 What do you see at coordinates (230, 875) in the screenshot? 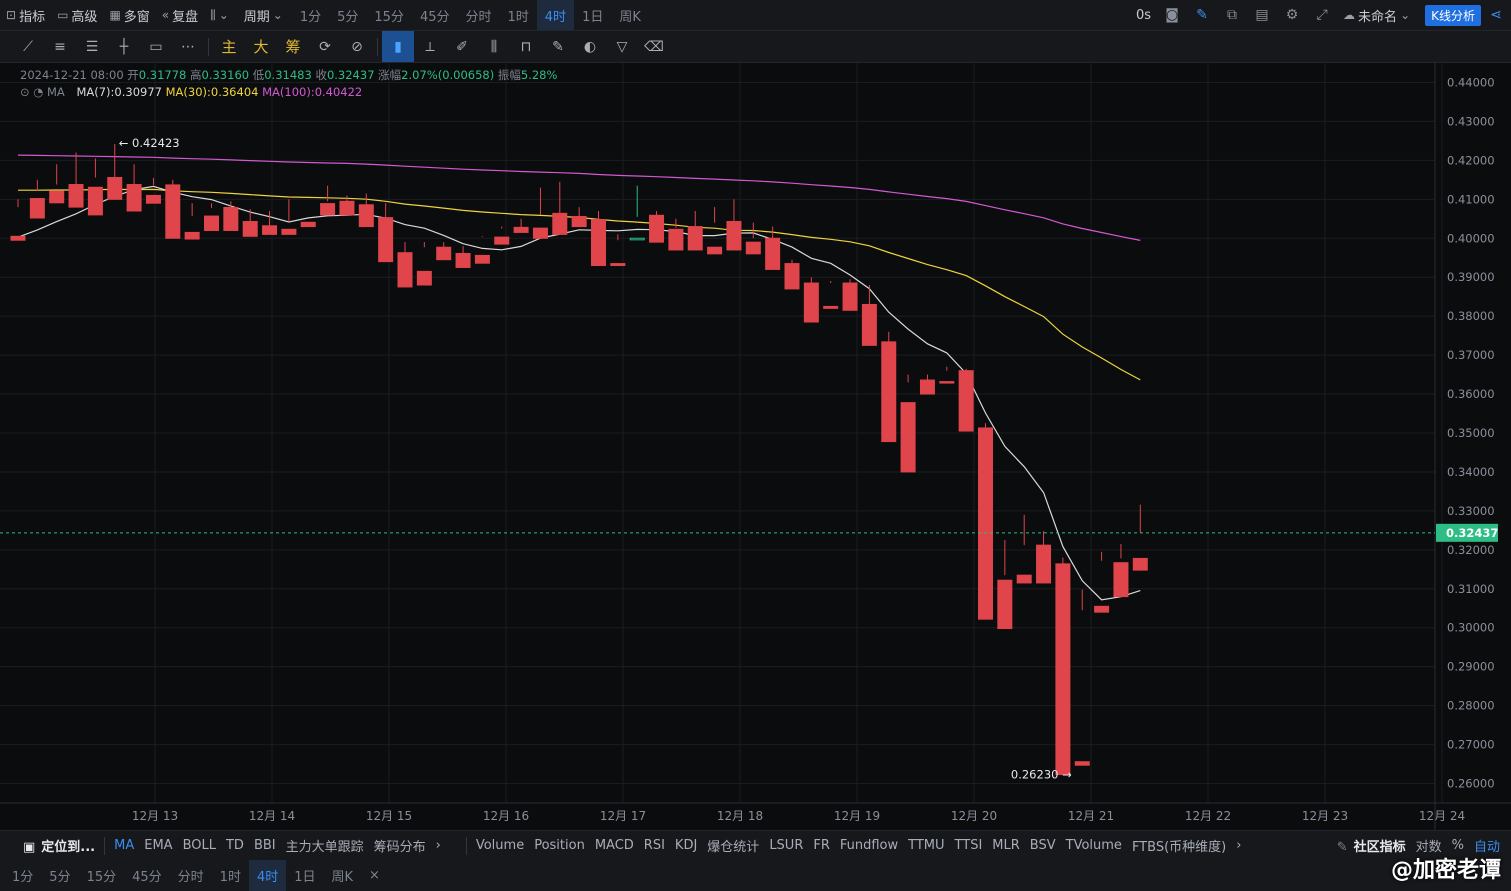
I see `bottom-tf-1h: 1时` at bounding box center [230, 875].